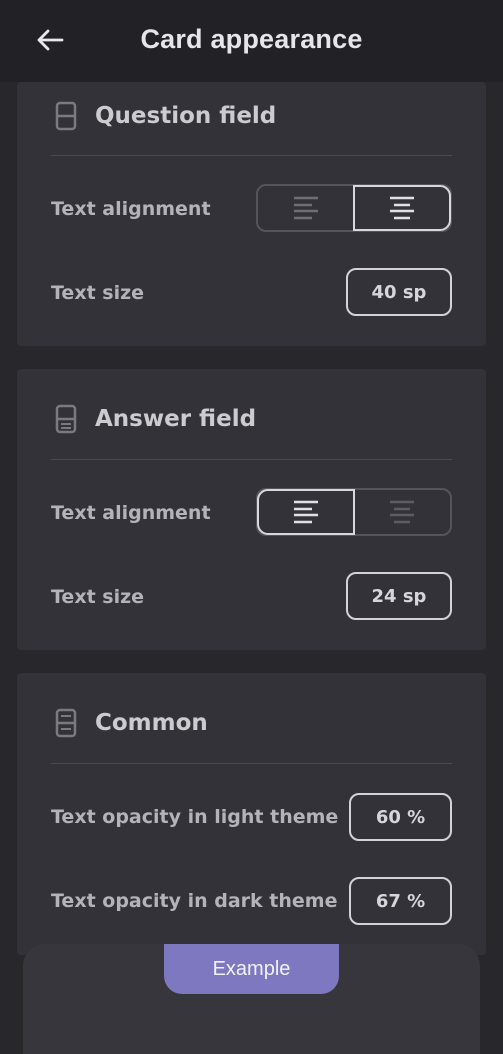 The width and height of the screenshot is (503, 1054). Describe the element at coordinates (151, 723) in the screenshot. I see `common-title: Common` at that location.